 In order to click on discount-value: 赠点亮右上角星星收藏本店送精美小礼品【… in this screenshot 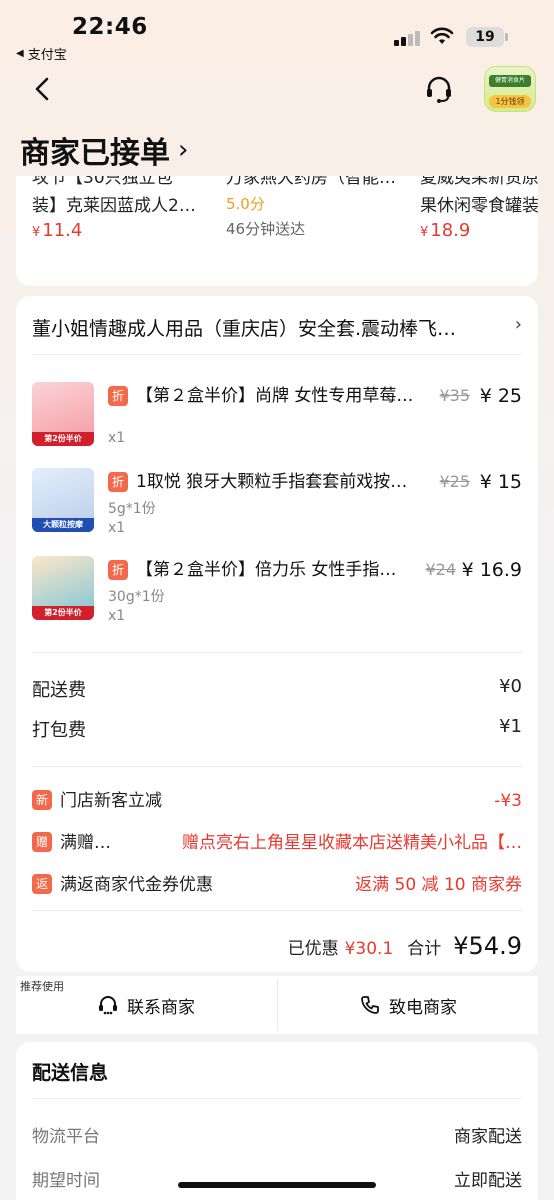, I will do `click(352, 843)`.